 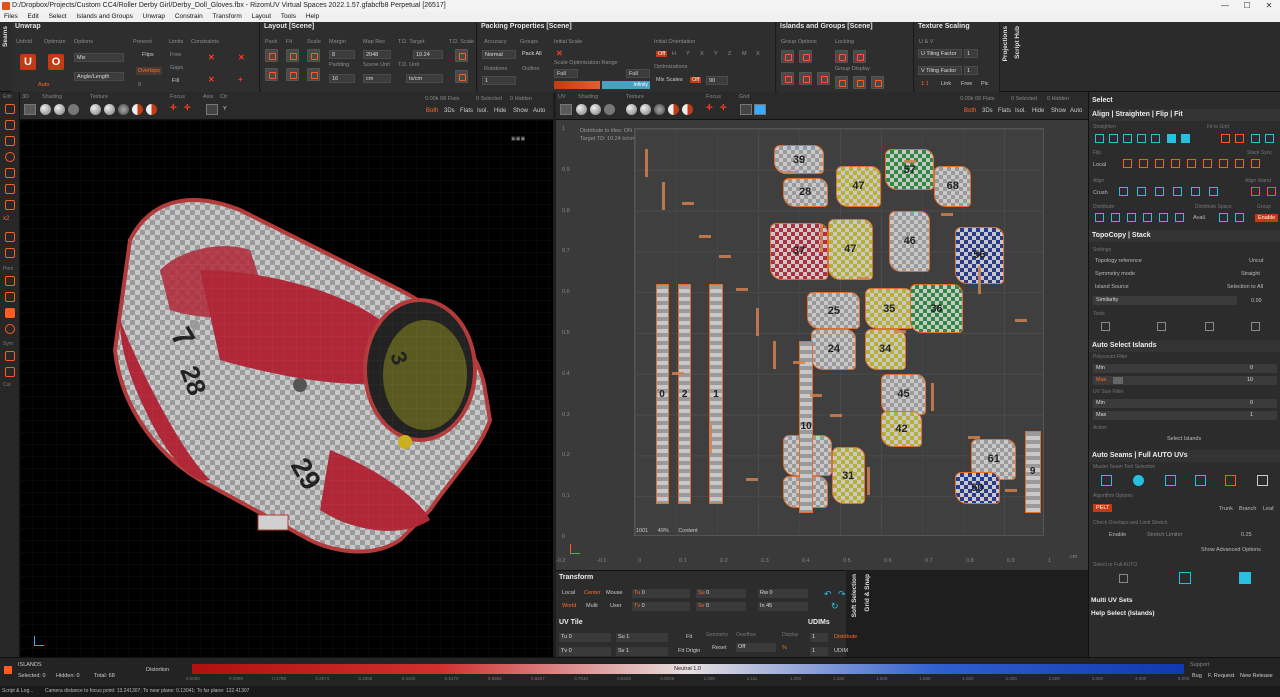 I want to click on avail-select: Avail., so click(x=1199, y=218).